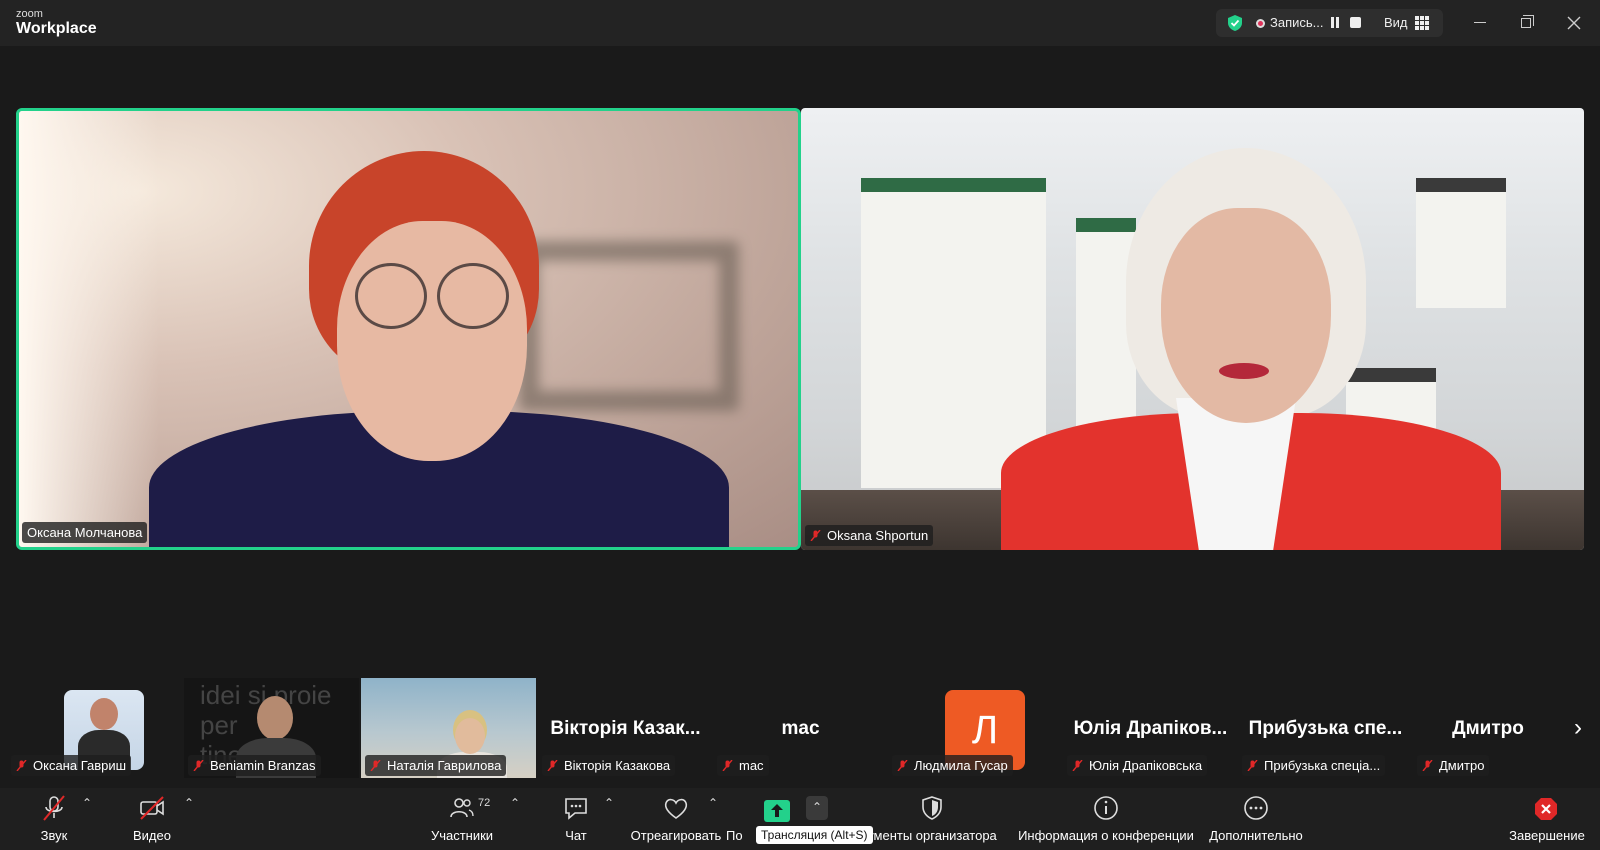 The height and width of the screenshot is (850, 1600). I want to click on zoom-logo: zoom Workplace, so click(56, 23).